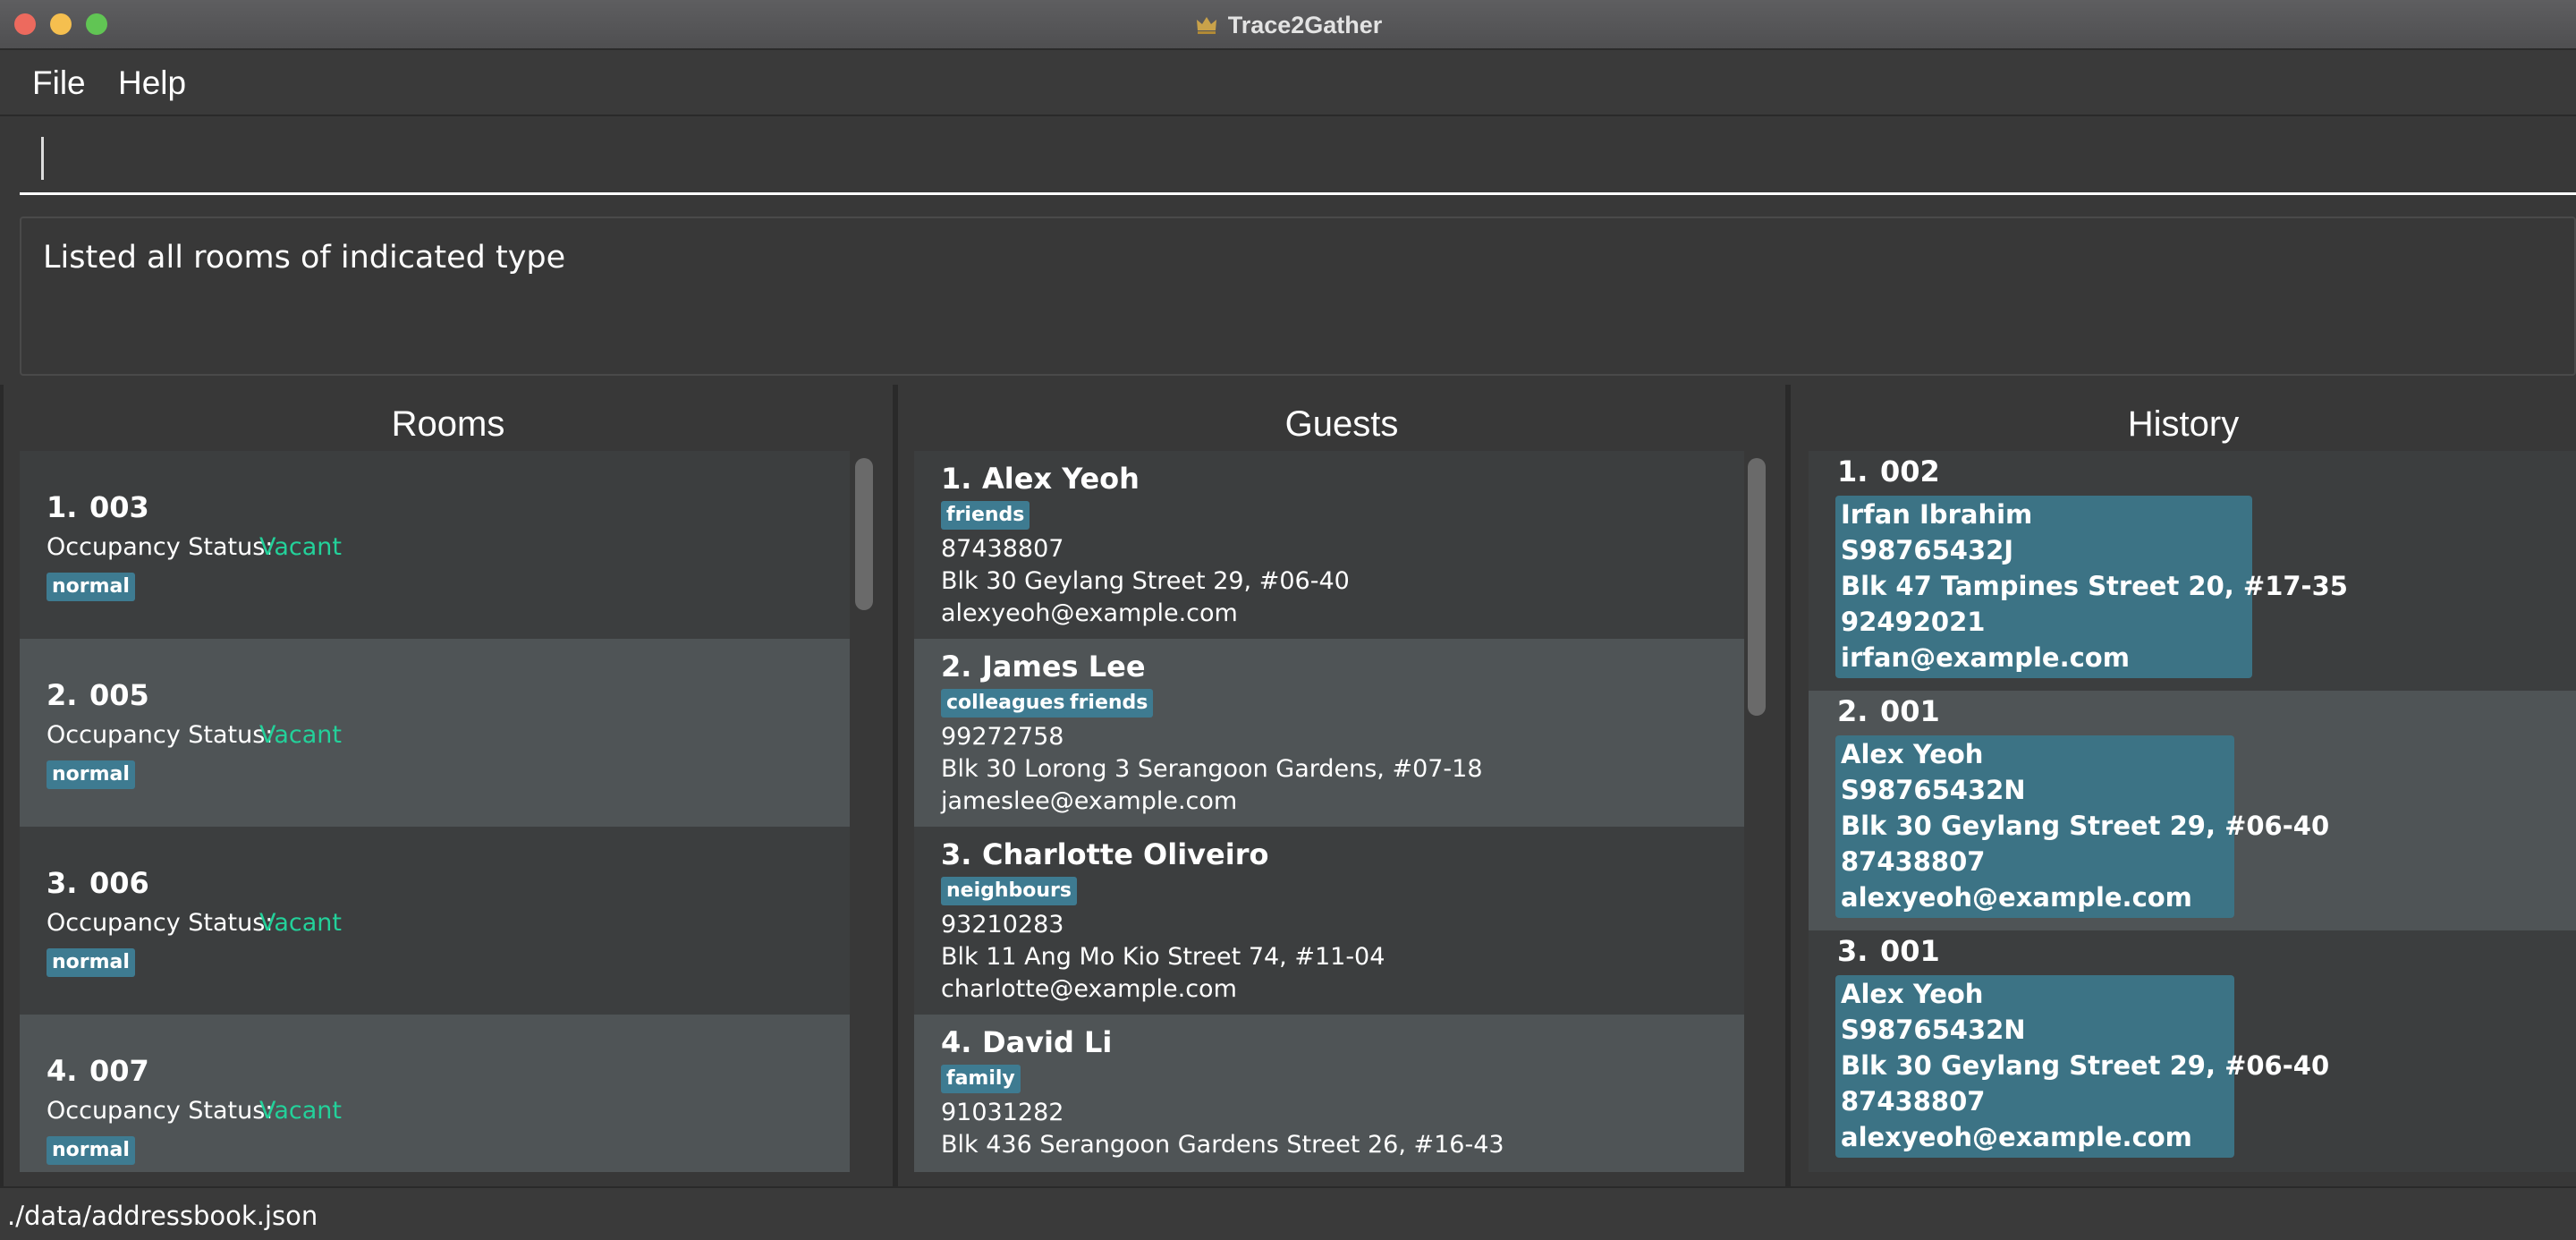 The image size is (2576, 1240). Describe the element at coordinates (1047, 1042) in the screenshot. I see `guest-name: David Li` at that location.